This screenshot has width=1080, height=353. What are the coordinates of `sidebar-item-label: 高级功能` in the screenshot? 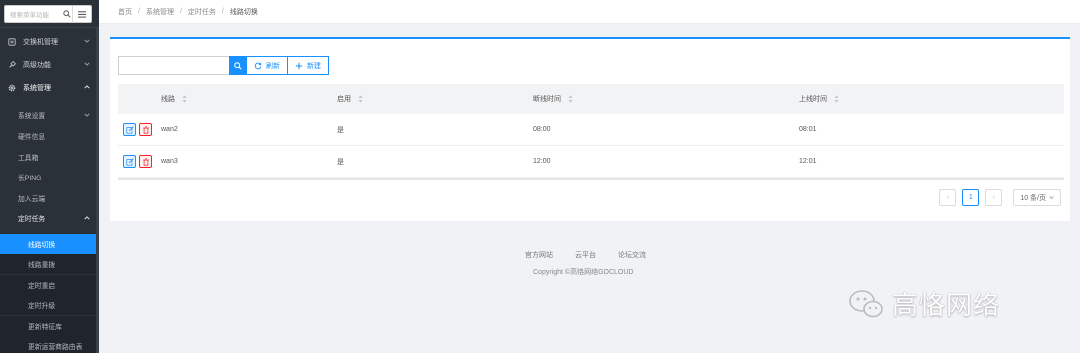 It's located at (37, 65).